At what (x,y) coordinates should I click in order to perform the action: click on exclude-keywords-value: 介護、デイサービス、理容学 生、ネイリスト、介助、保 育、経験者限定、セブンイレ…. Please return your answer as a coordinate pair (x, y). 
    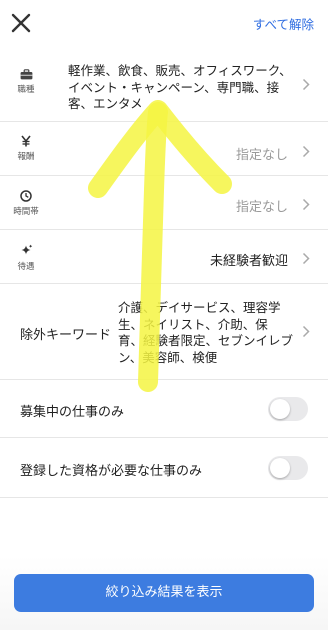
    Looking at the image, I should click on (210, 333).